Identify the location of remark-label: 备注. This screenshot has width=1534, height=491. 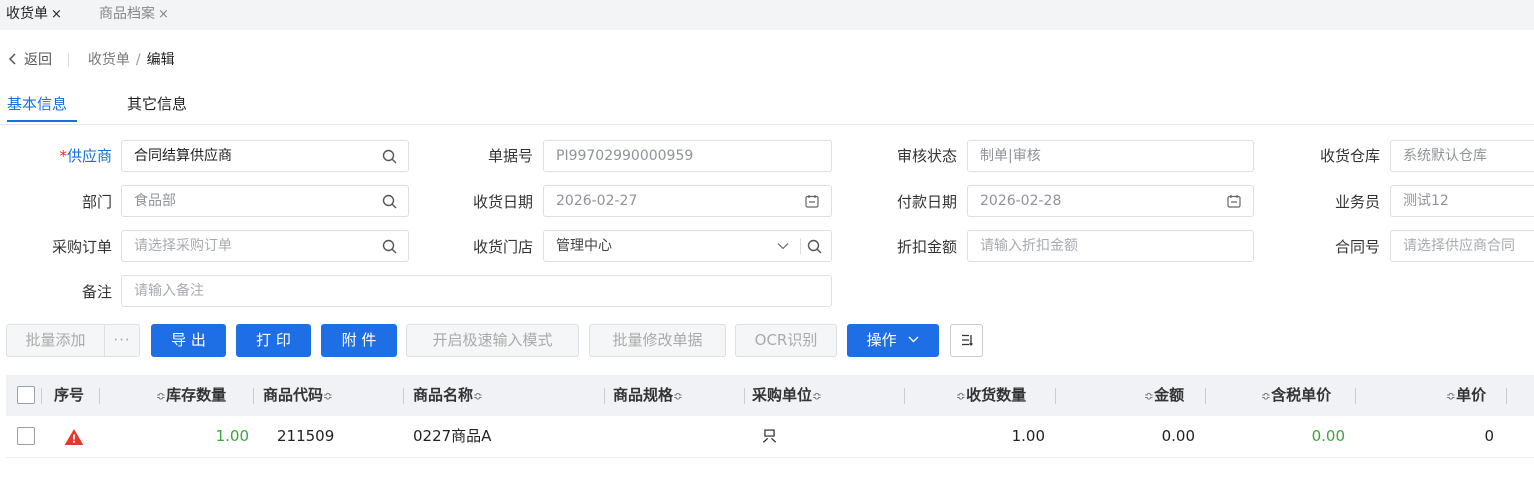
(96, 292).